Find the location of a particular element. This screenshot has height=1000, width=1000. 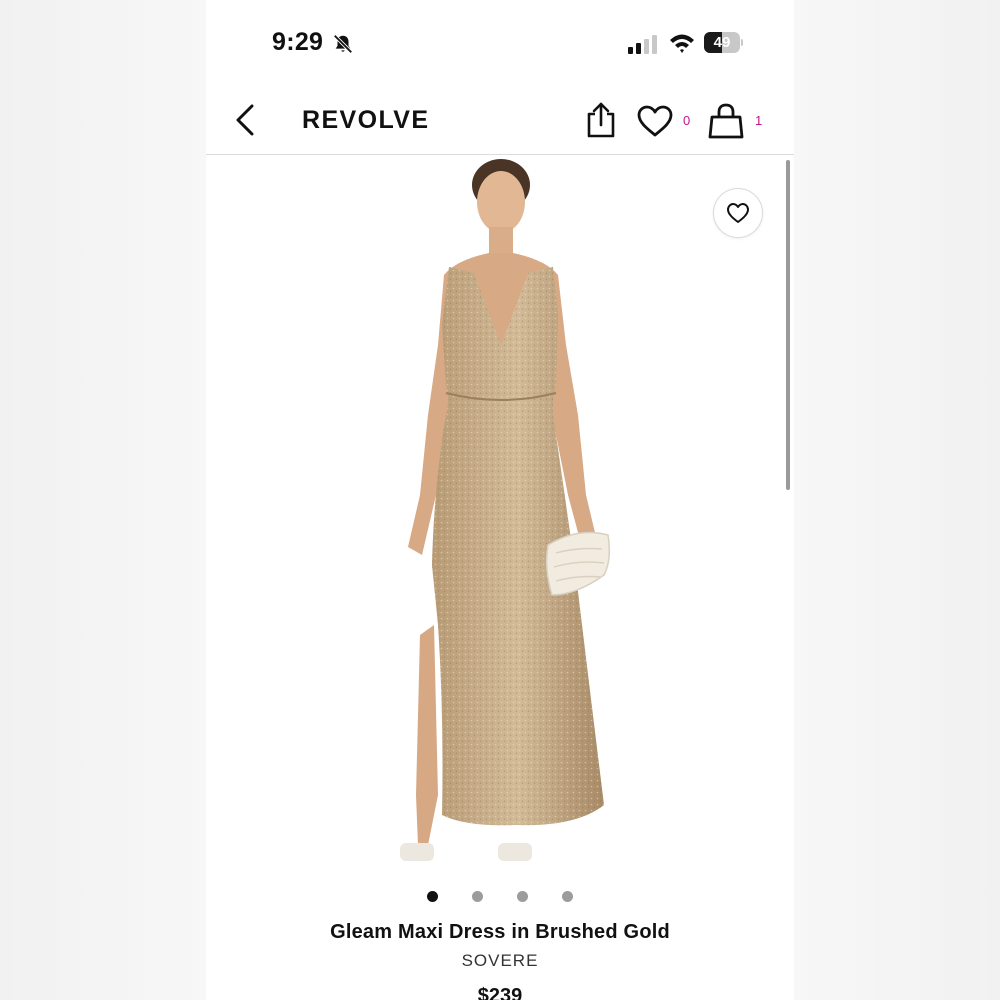

favorite-button is located at coordinates (738, 213).